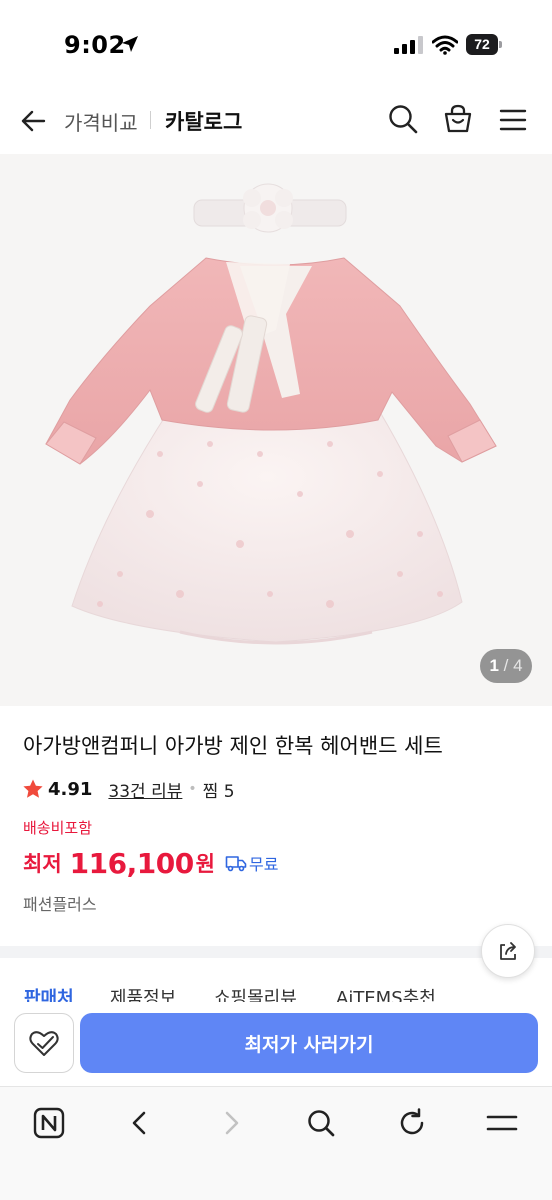  I want to click on browser-search-button, so click(321, 1123).